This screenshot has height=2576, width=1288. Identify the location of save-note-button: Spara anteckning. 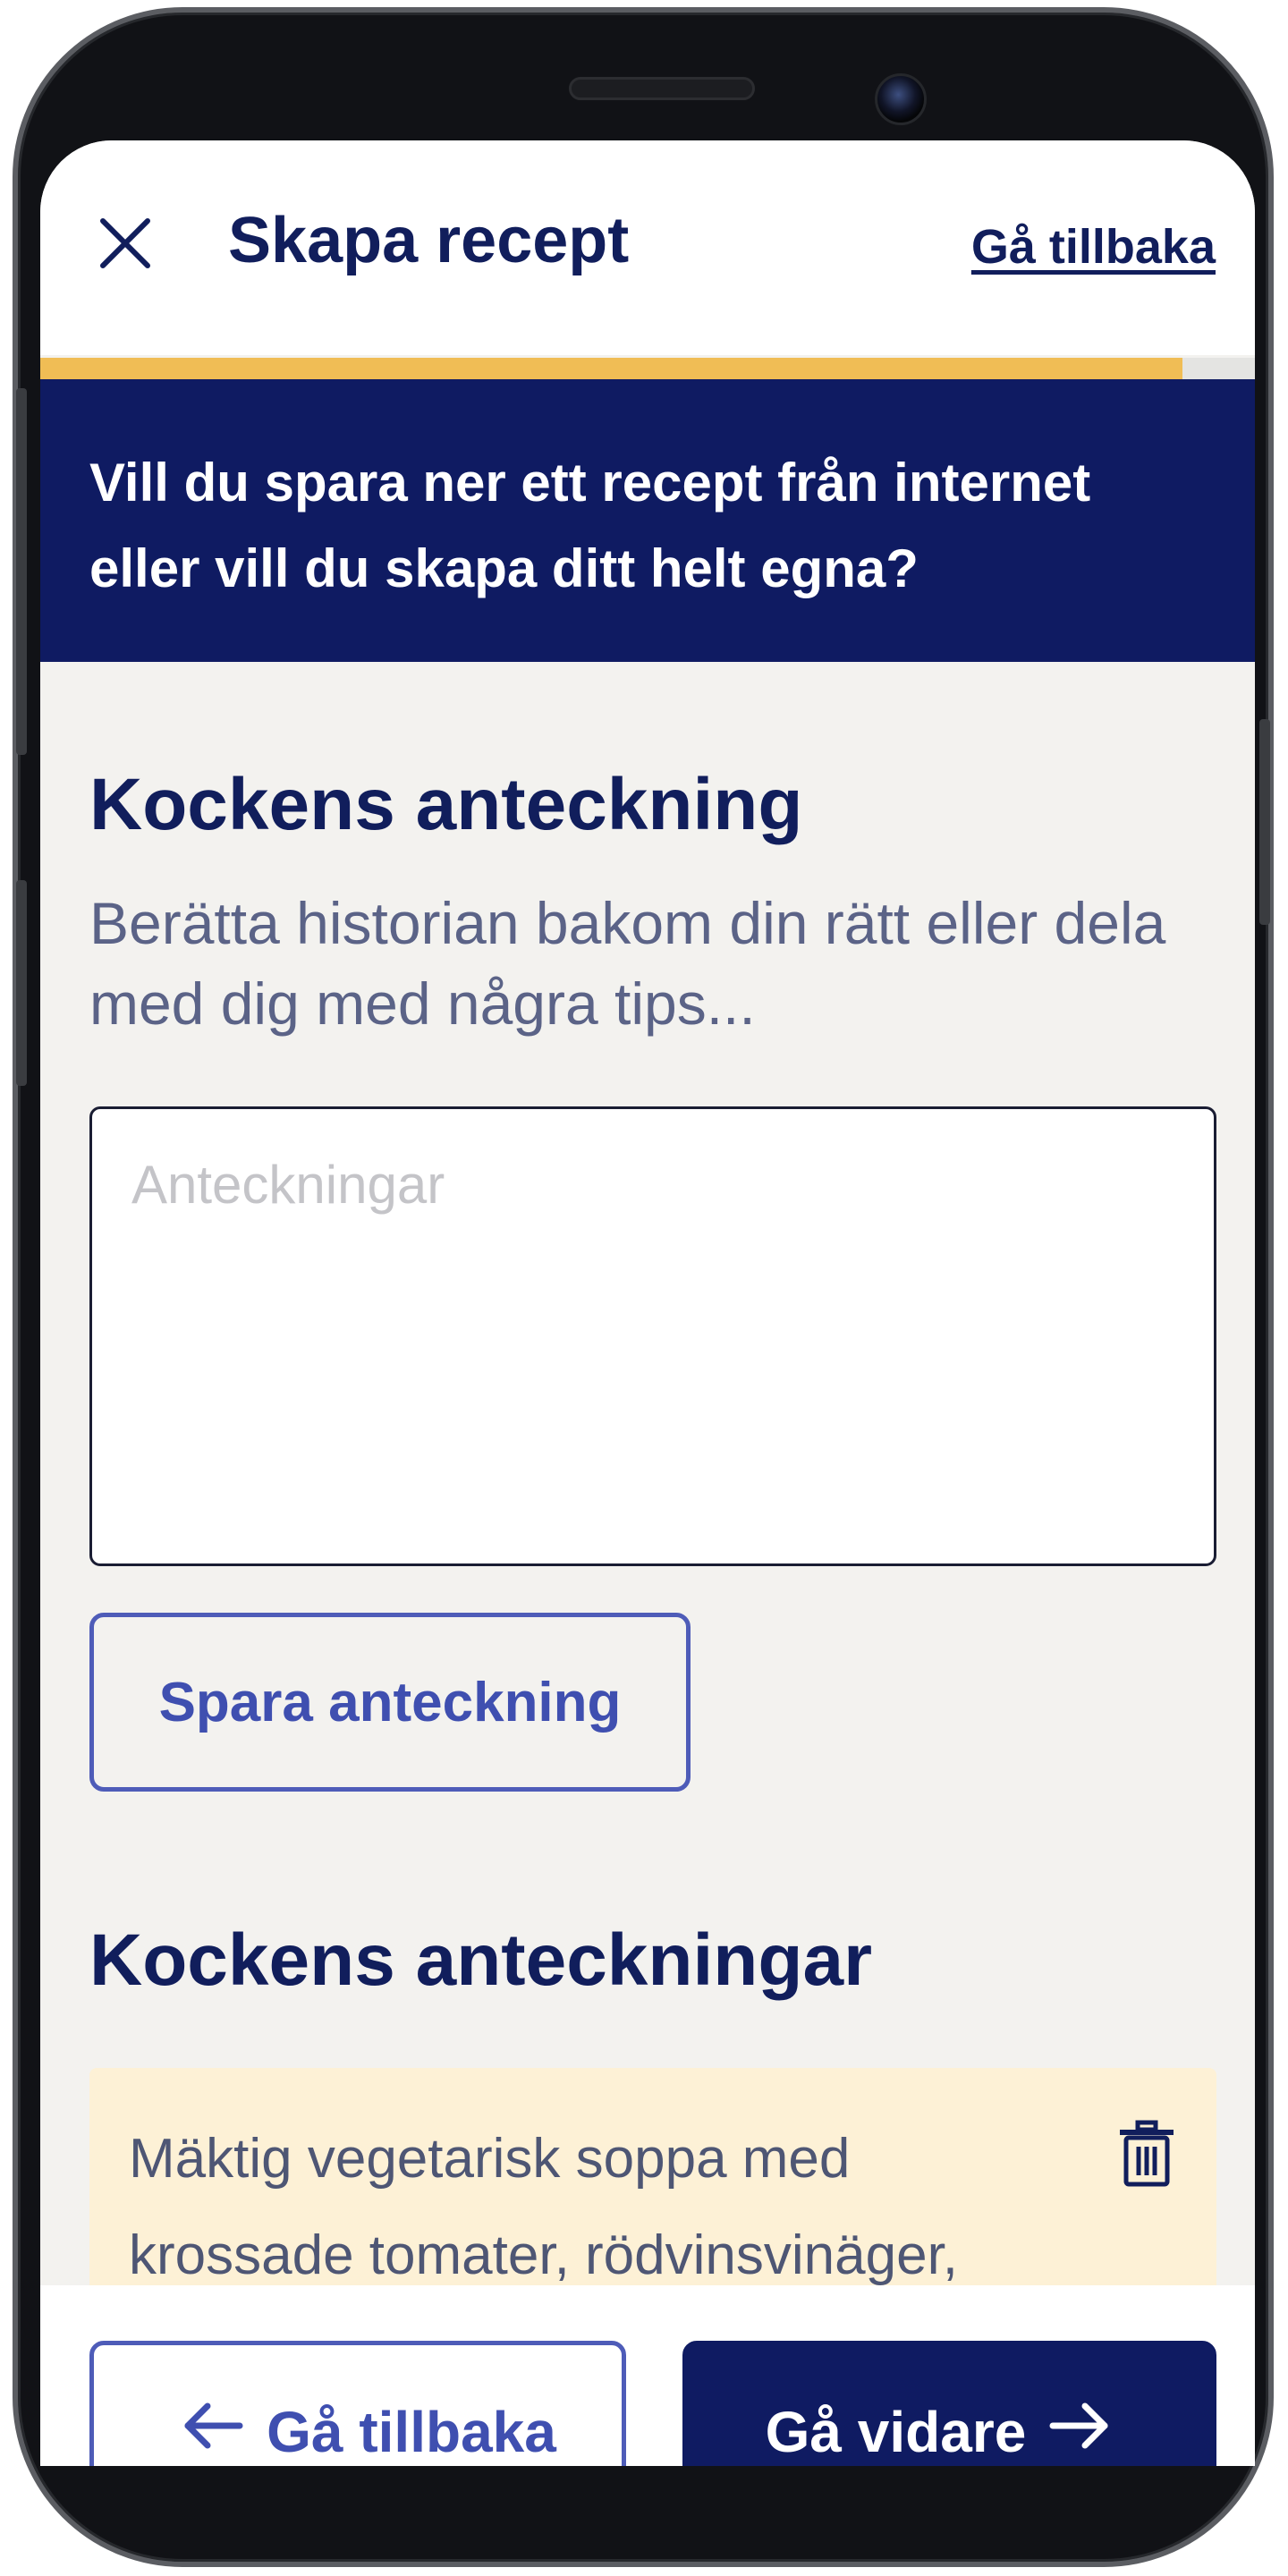
(390, 1702).